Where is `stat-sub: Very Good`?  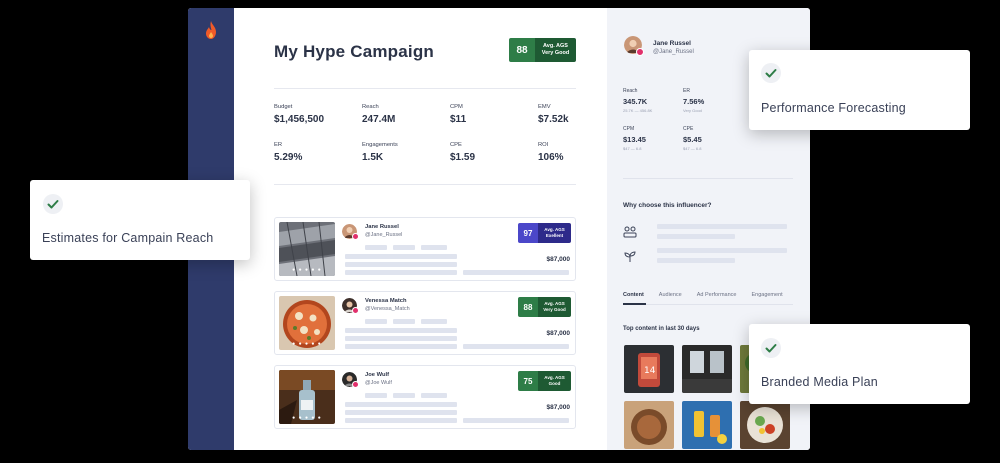
stat-sub: Very Good is located at coordinates (692, 110).